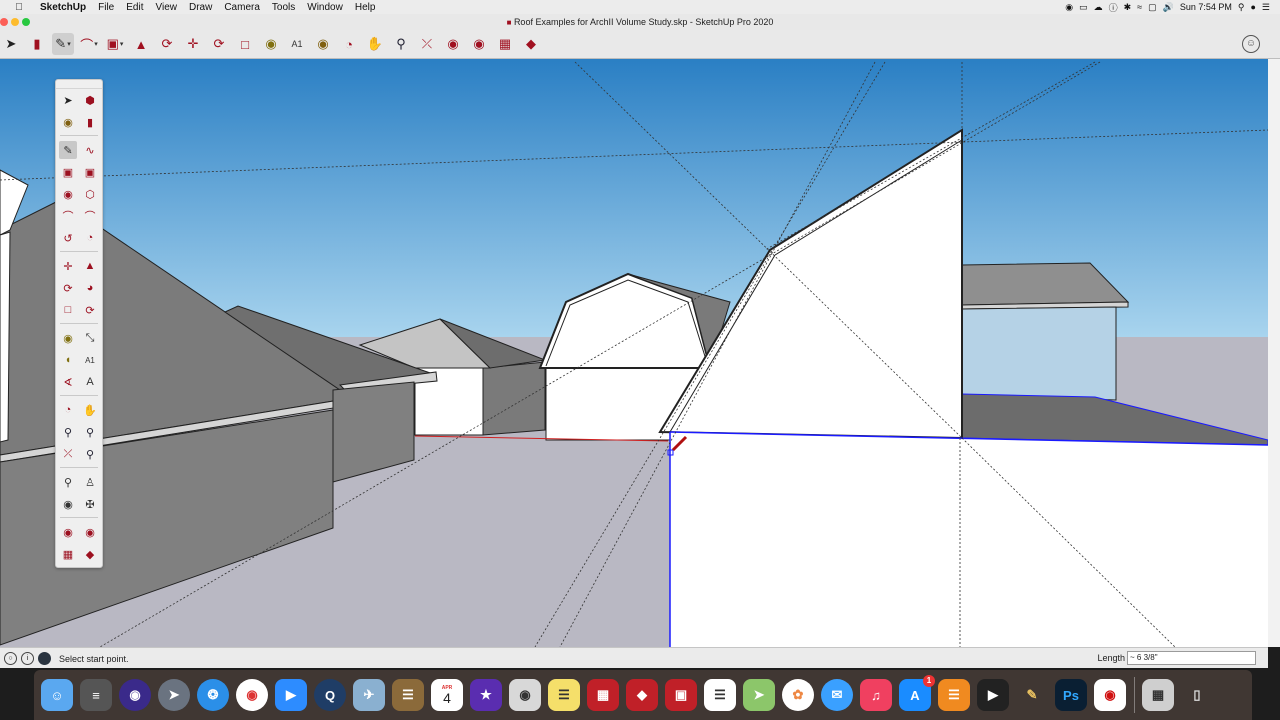  I want to click on paint-bucket-icon: ◉, so click(68, 122).